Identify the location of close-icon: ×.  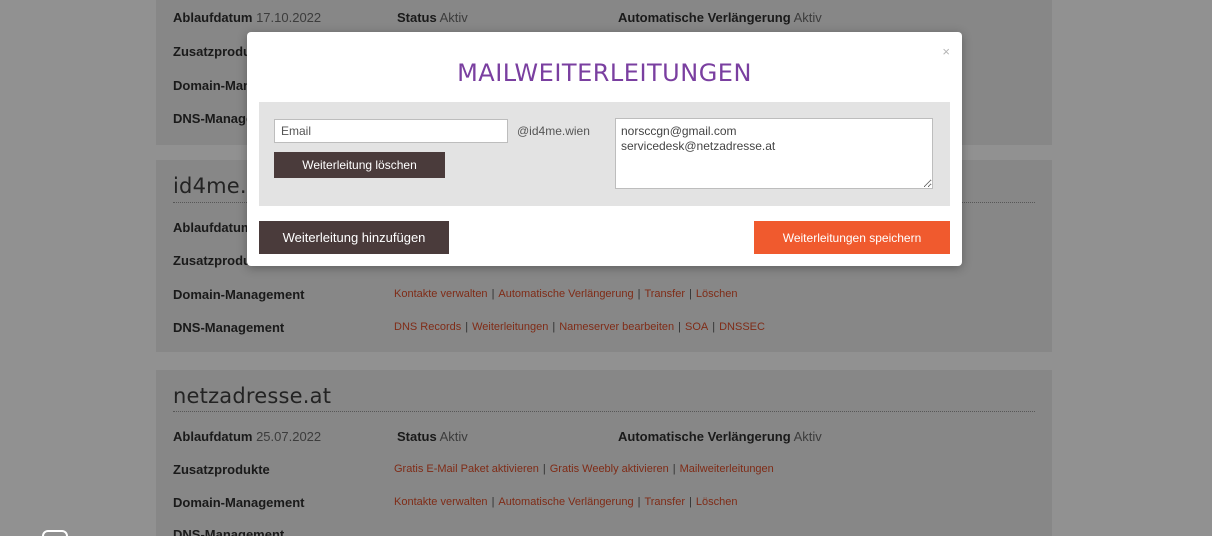
(946, 51).